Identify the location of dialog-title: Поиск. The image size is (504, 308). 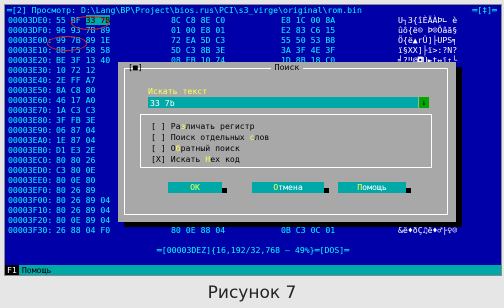
(287, 67).